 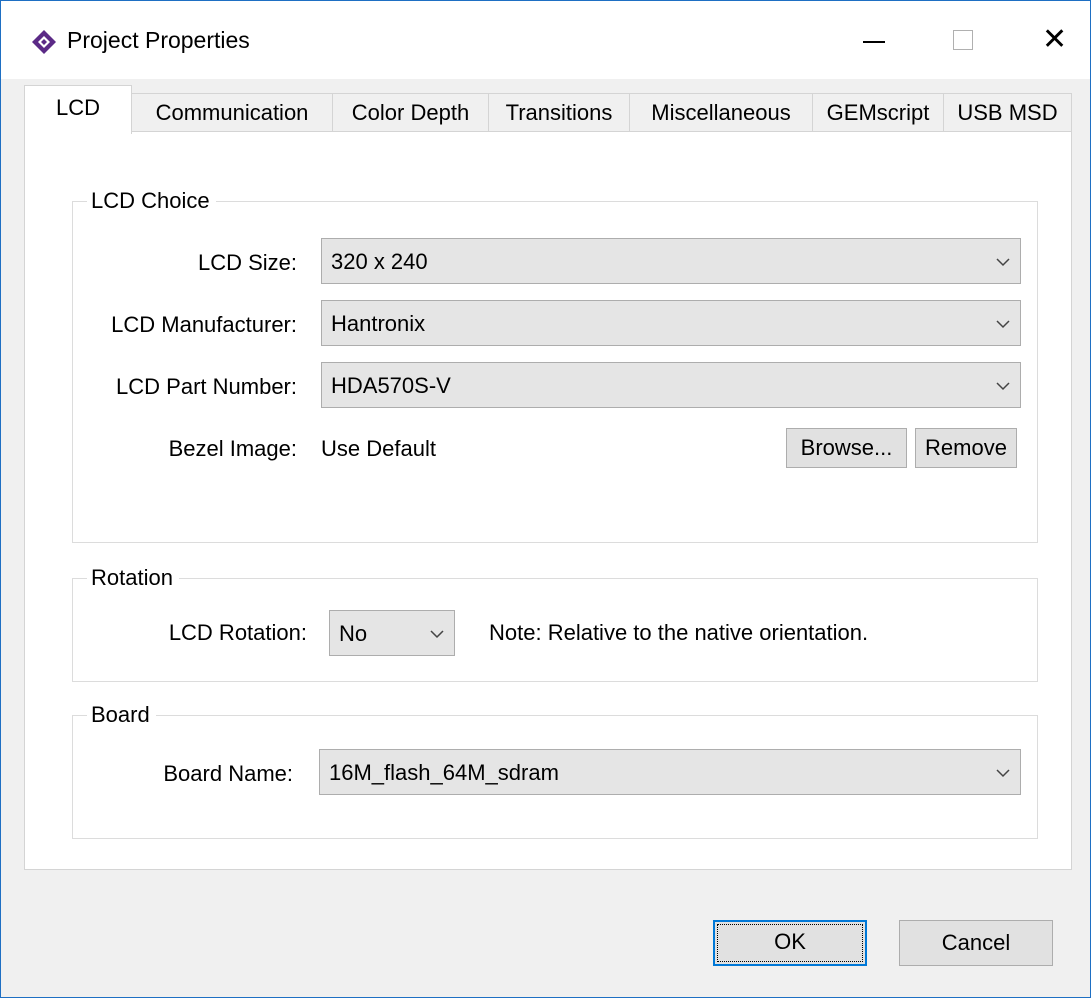 What do you see at coordinates (671, 261) in the screenshot?
I see `lcd-size-select: 320 x 240` at bounding box center [671, 261].